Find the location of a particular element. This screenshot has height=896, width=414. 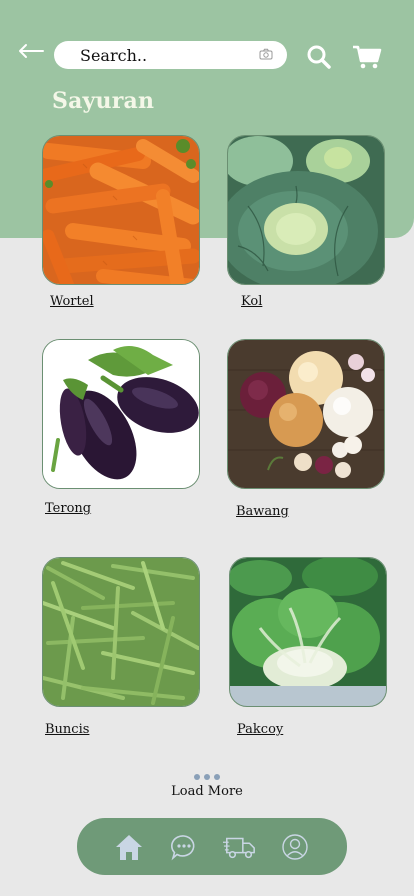

product-card-wortel is located at coordinates (121, 210).